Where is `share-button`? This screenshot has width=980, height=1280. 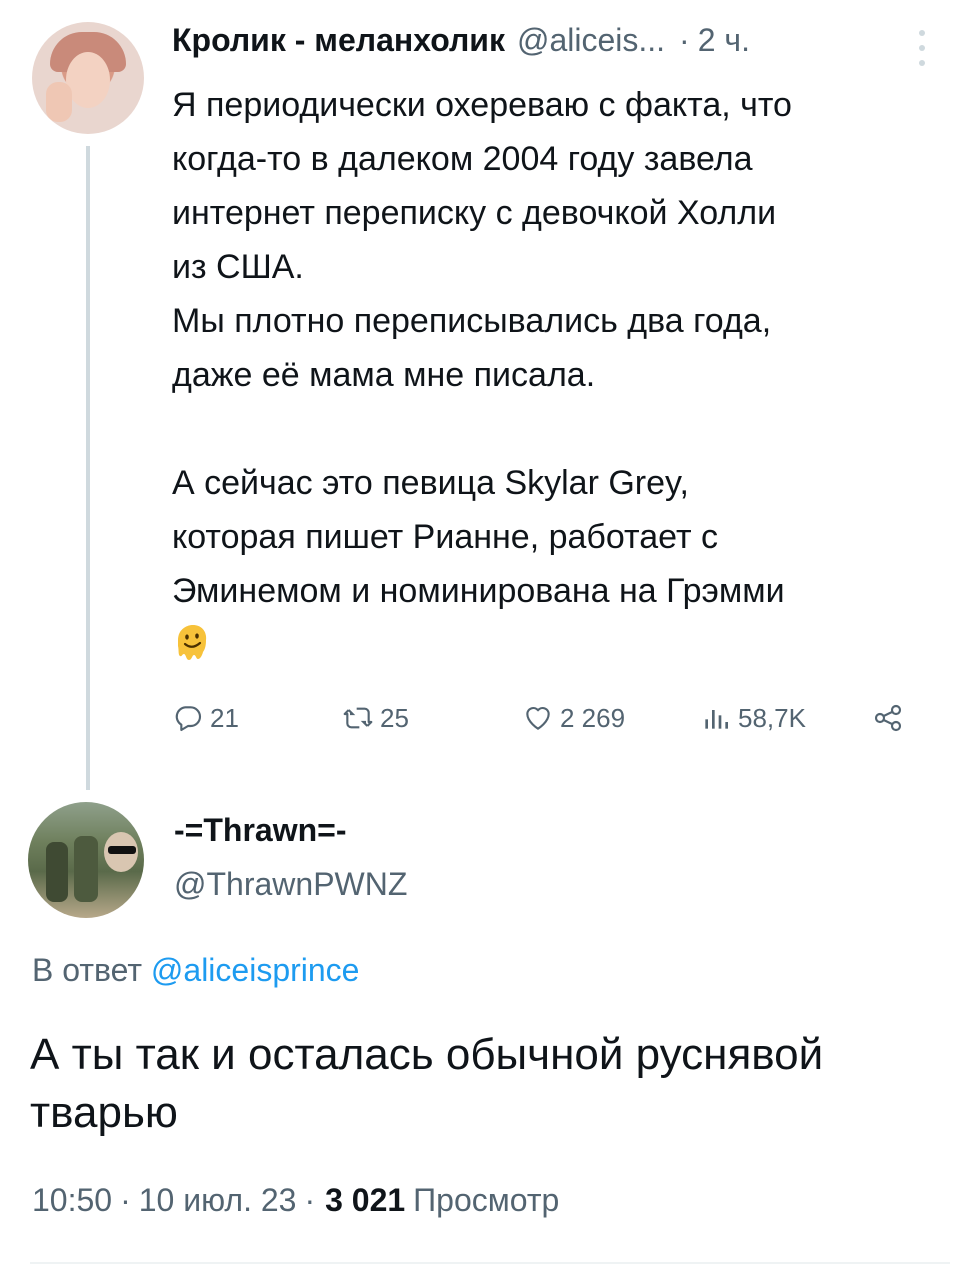 share-button is located at coordinates (891, 718).